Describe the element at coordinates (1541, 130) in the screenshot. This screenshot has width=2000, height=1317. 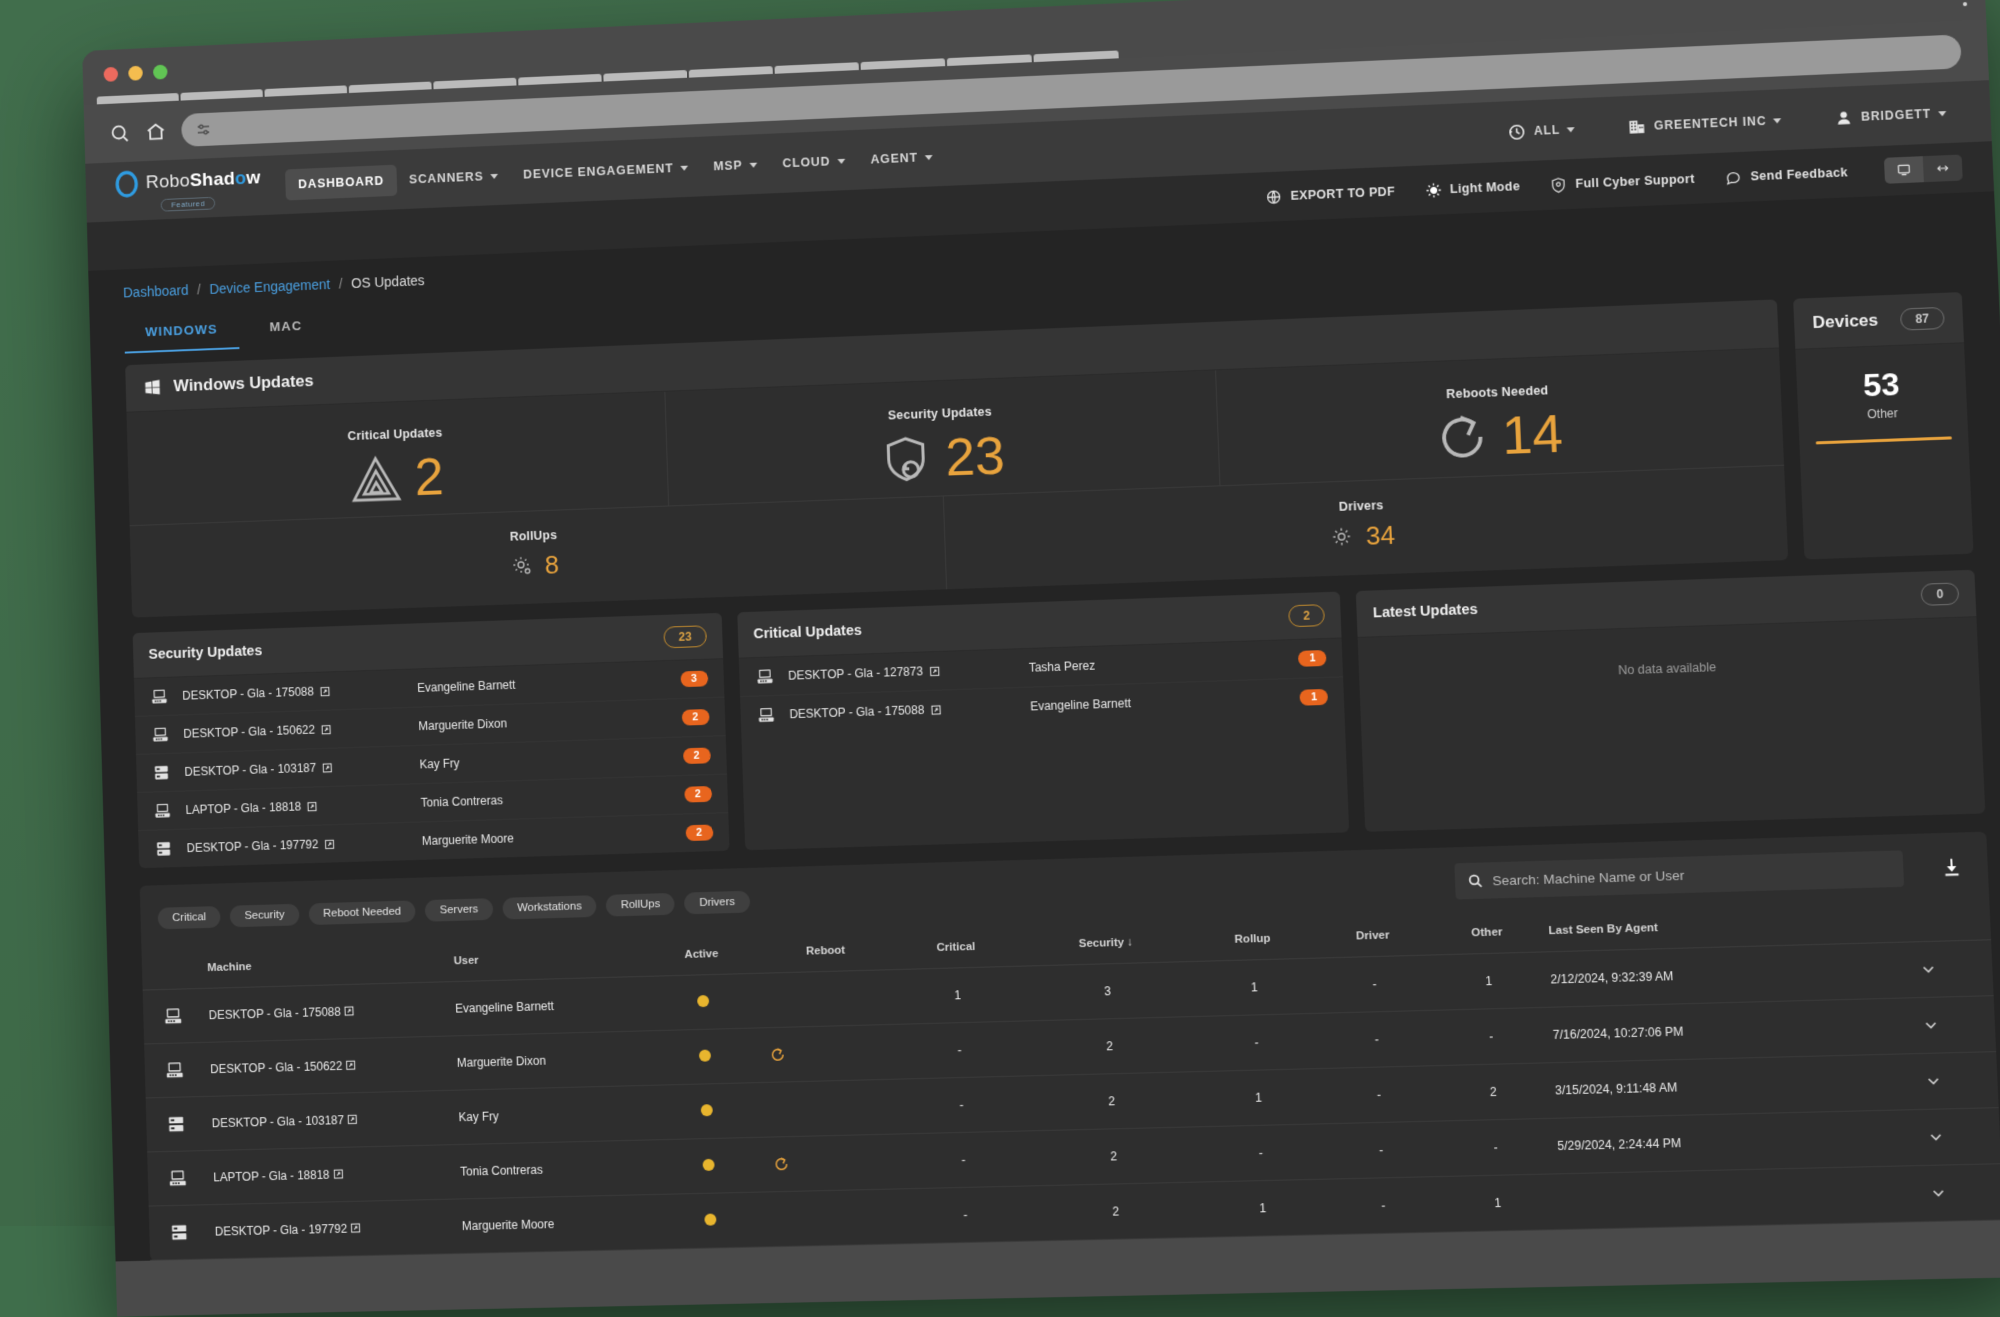
I see `scope-selector-all: ALL` at that location.